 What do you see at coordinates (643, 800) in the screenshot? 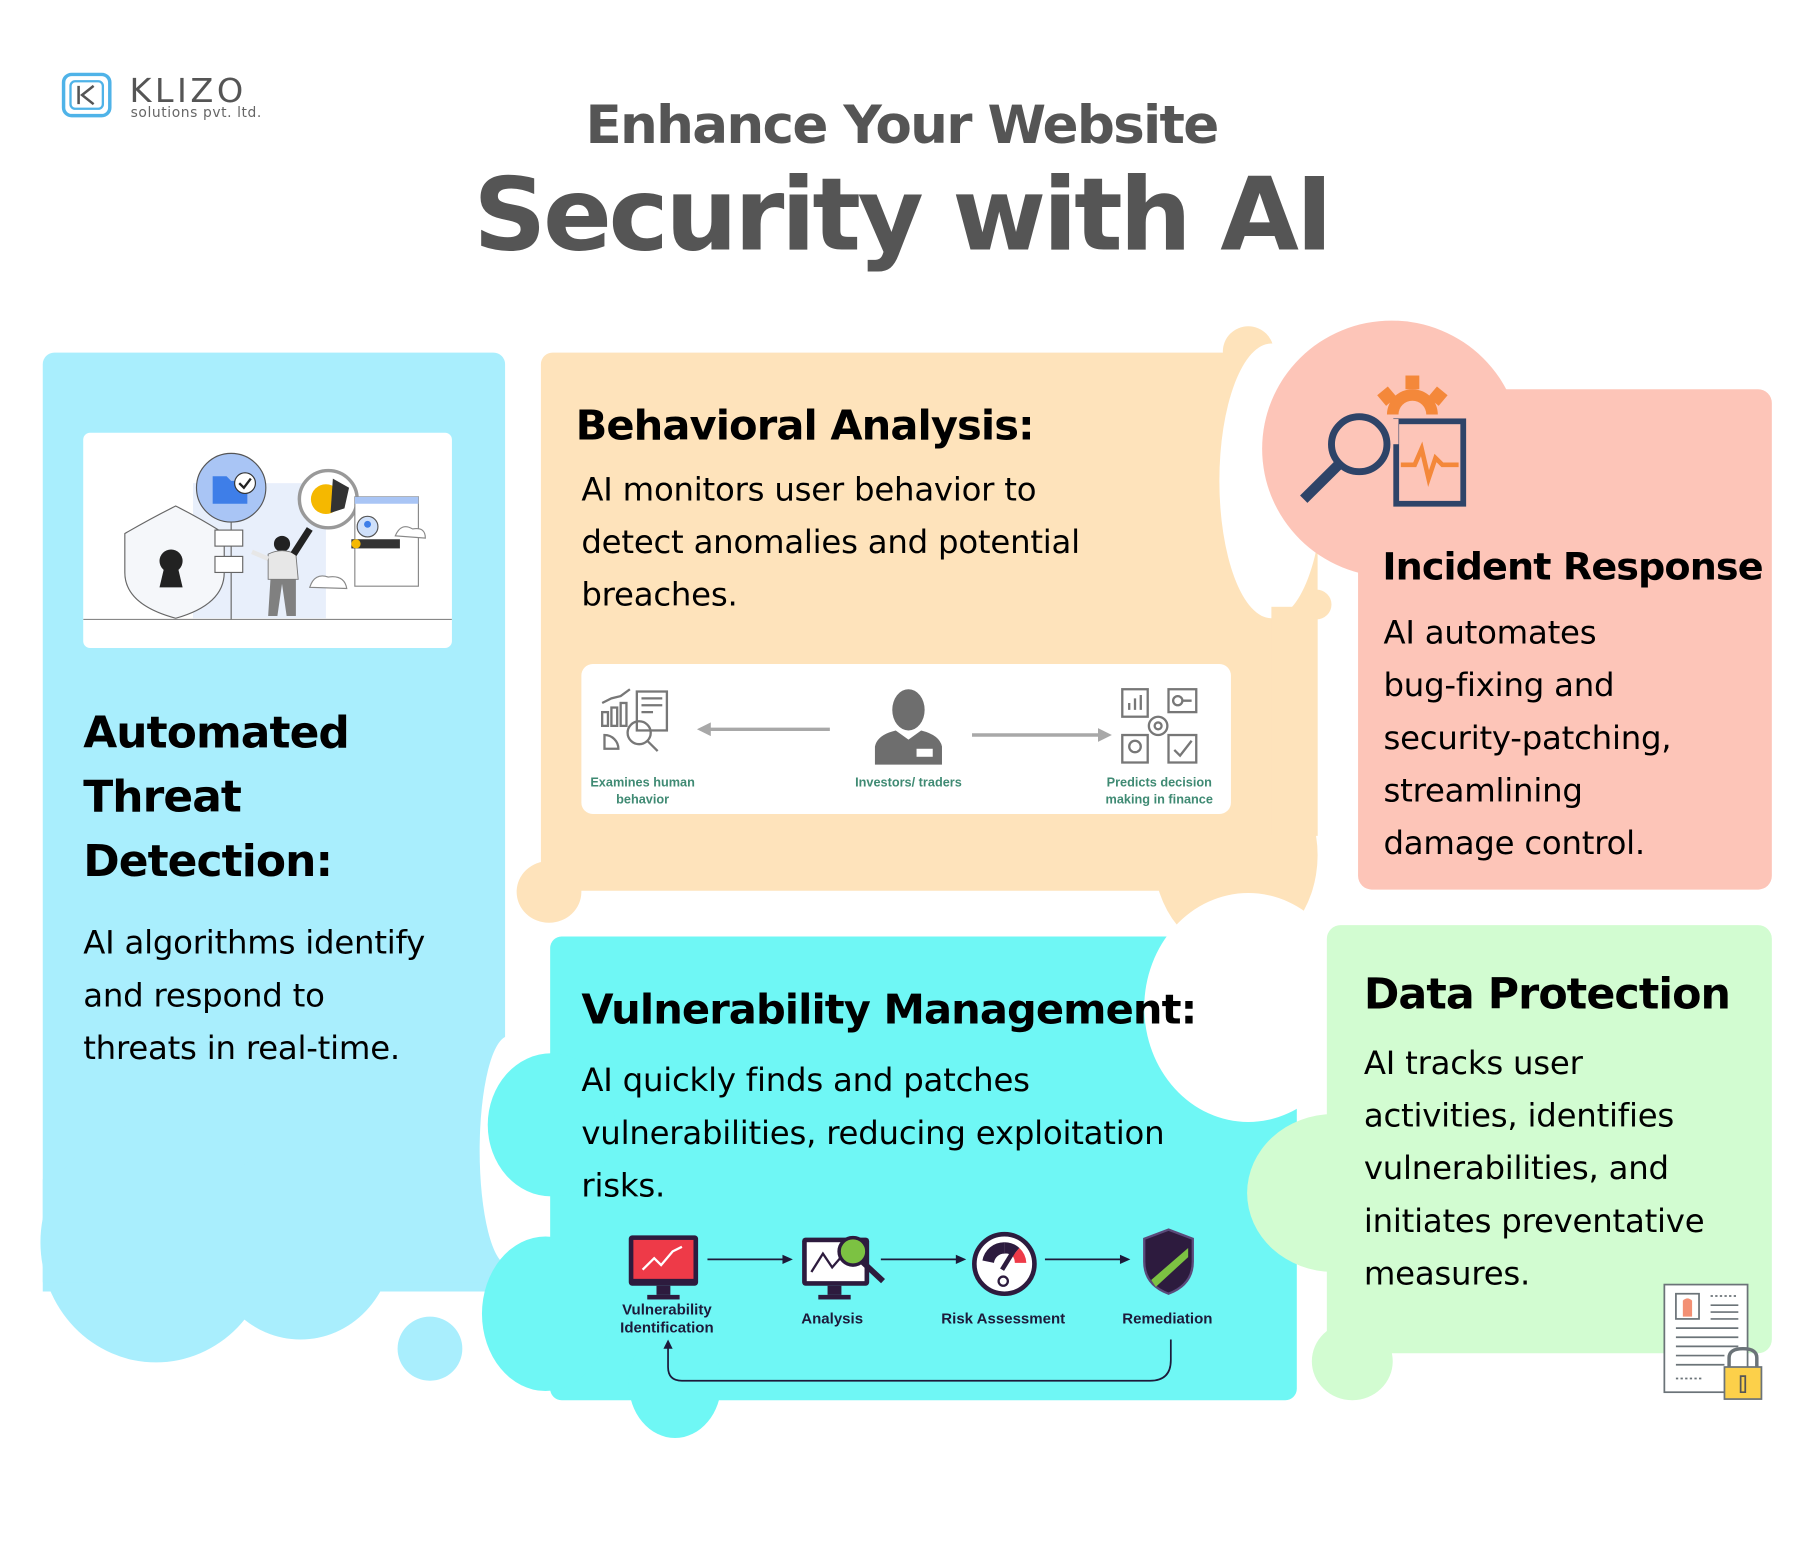
I see `diagram-left-label: behavior` at bounding box center [643, 800].